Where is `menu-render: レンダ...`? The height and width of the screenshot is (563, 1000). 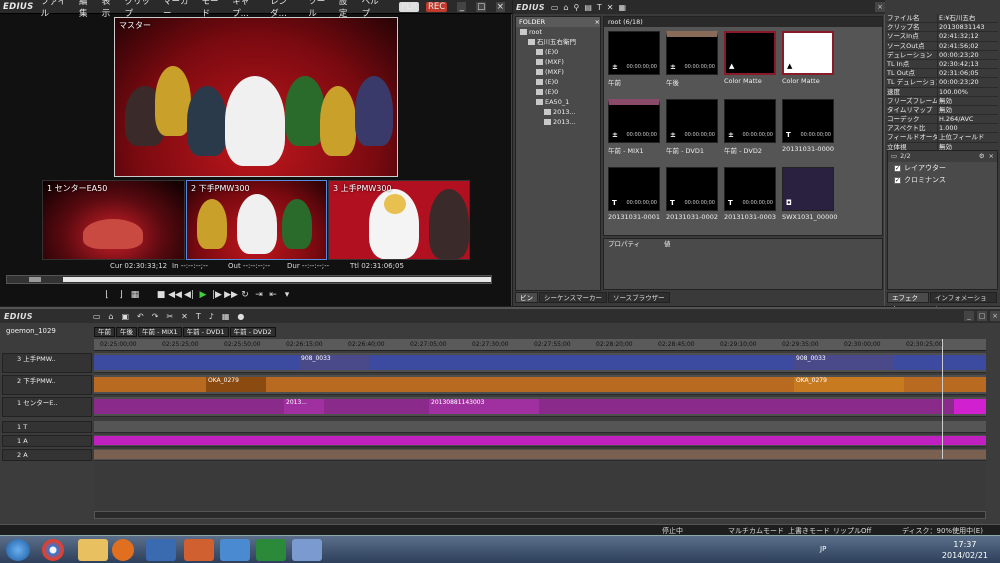
menu-render: レンダ... is located at coordinates (285, 9).